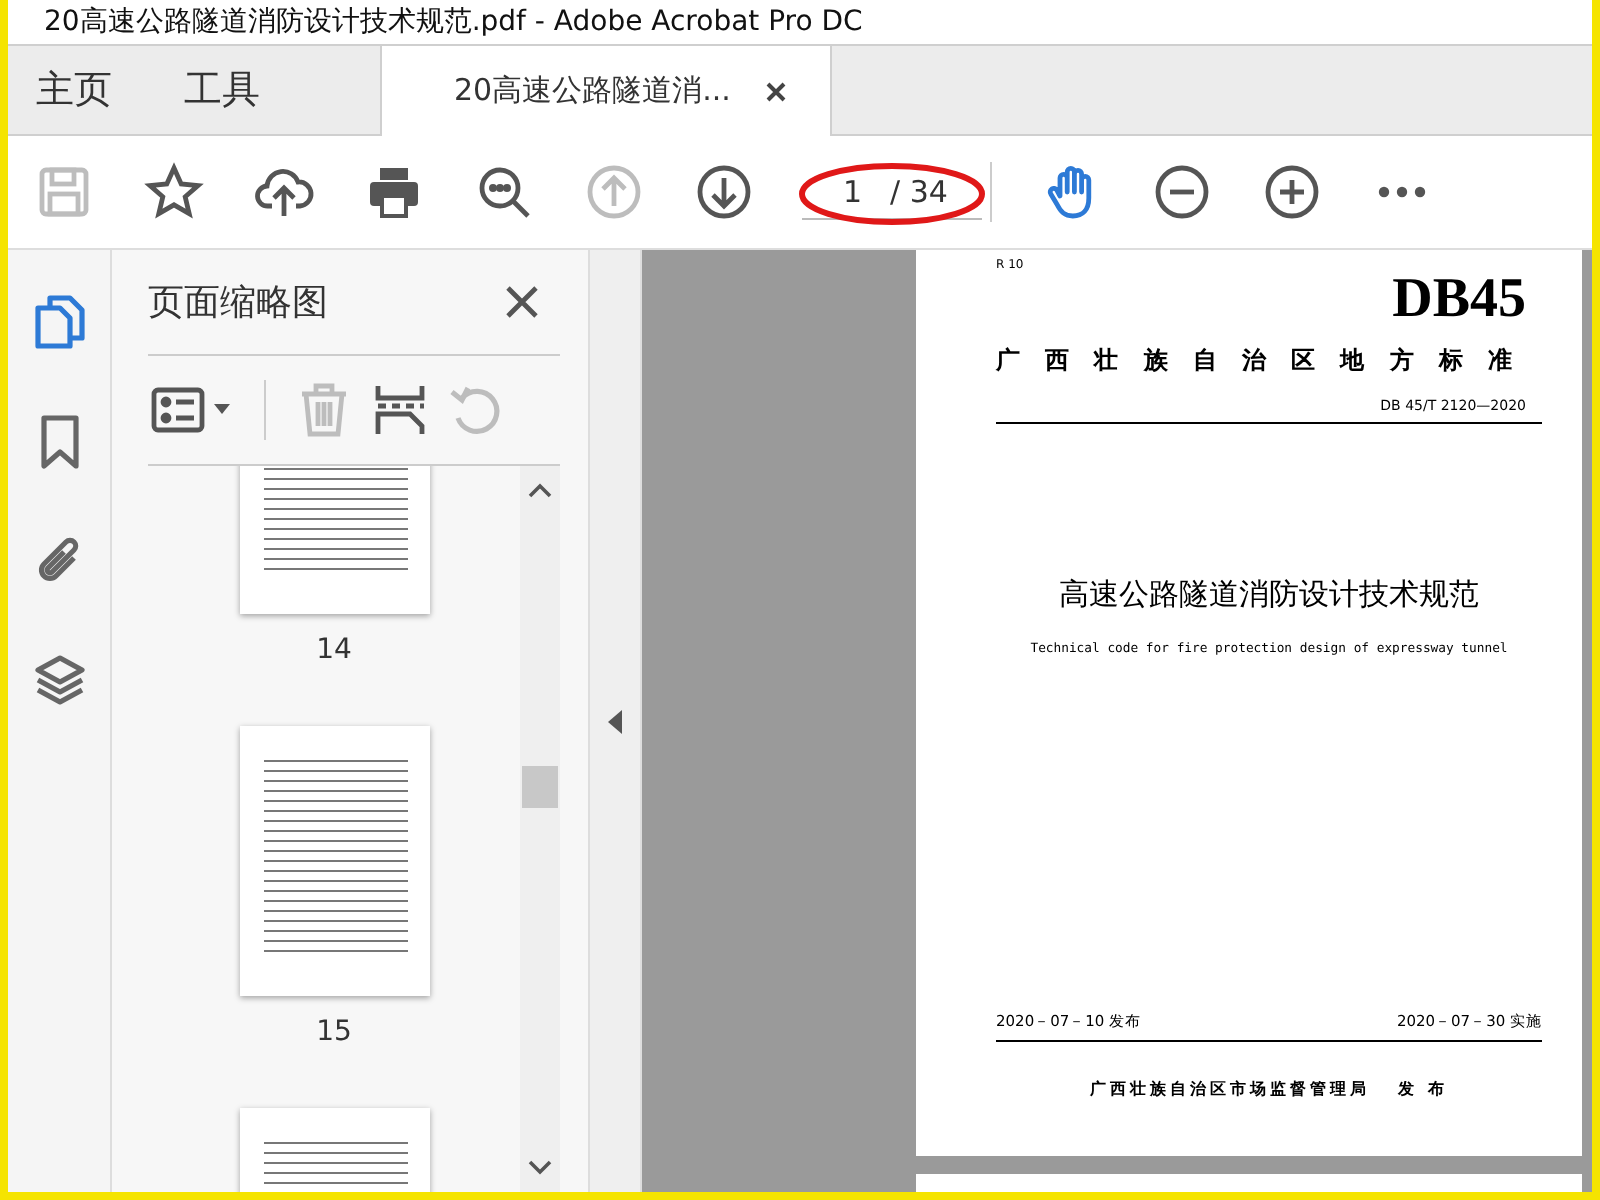 The image size is (1600, 1200). Describe the element at coordinates (90, 90) in the screenshot. I see `tab: 主页` at that location.